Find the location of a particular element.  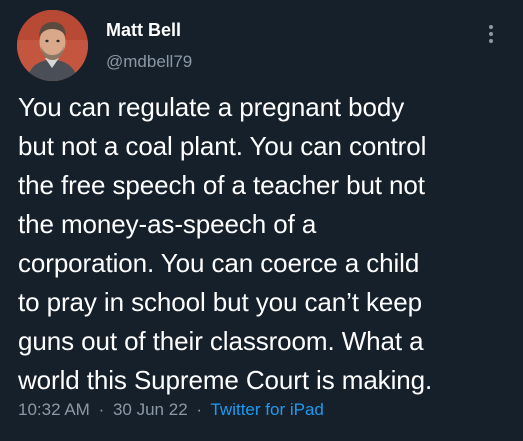

more-vertical-icon is located at coordinates (491, 34).